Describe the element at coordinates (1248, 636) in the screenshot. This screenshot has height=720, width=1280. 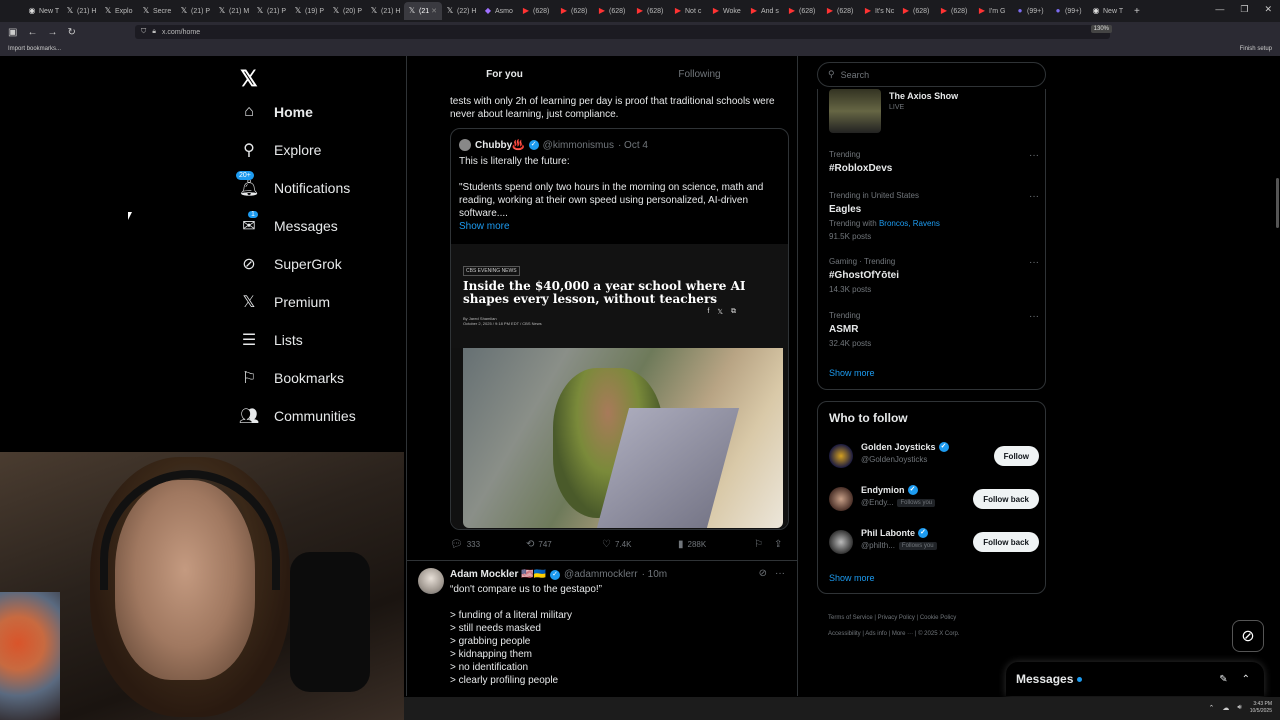
I see `grok-button: ⊘` at that location.